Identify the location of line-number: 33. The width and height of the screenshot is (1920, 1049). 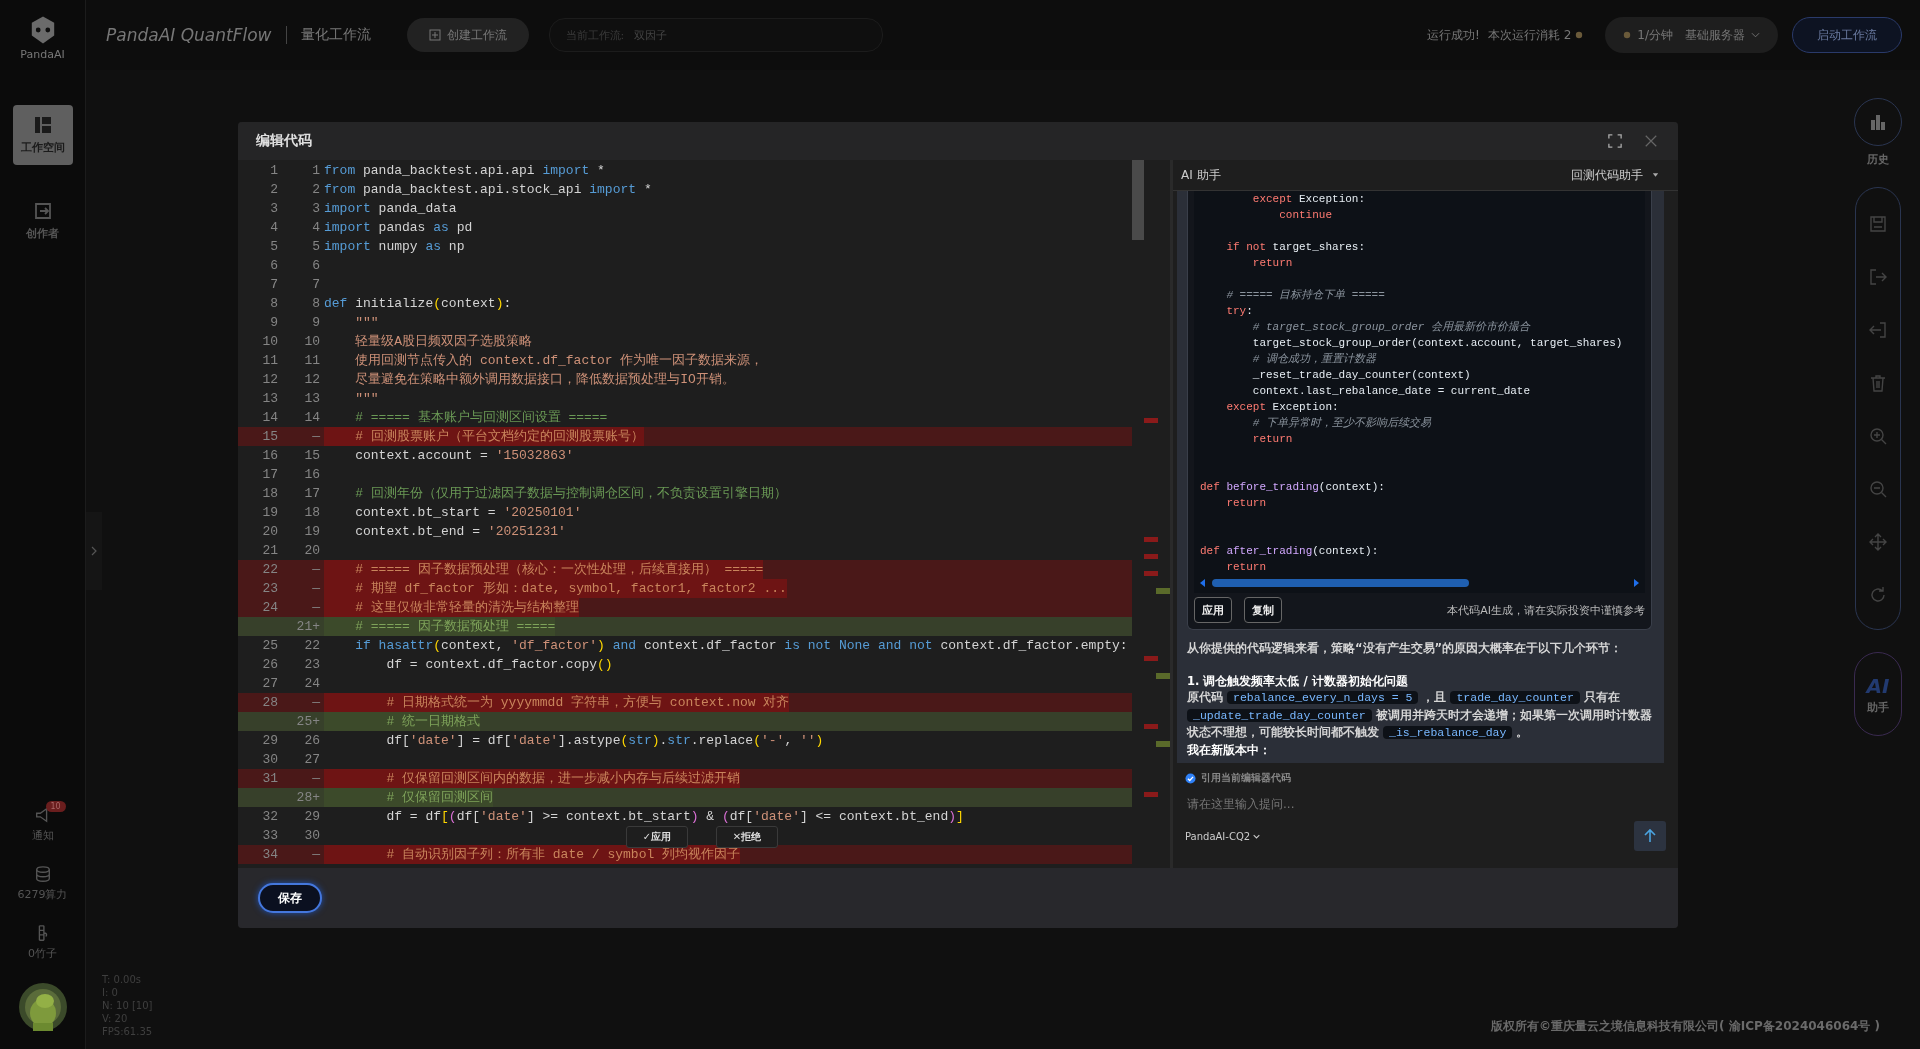
(270, 835).